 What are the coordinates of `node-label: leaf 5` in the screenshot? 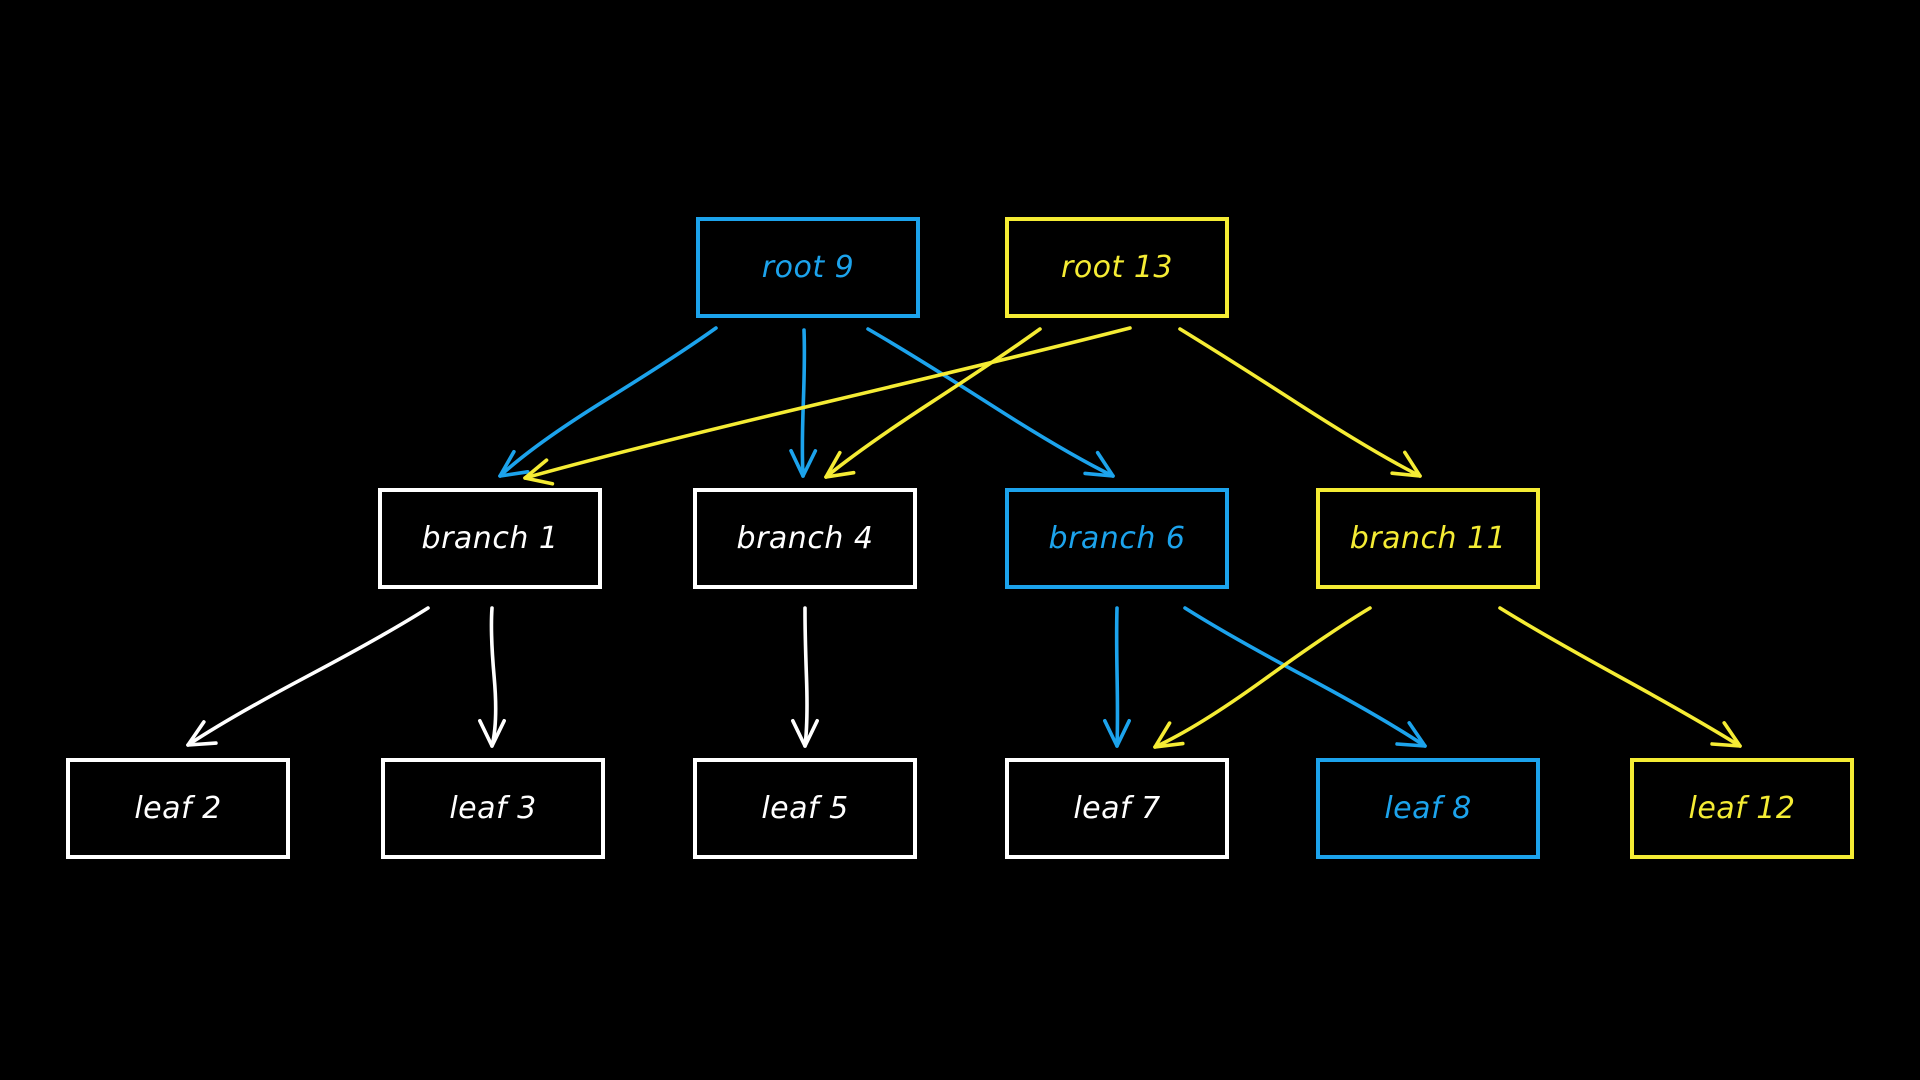 It's located at (805, 808).